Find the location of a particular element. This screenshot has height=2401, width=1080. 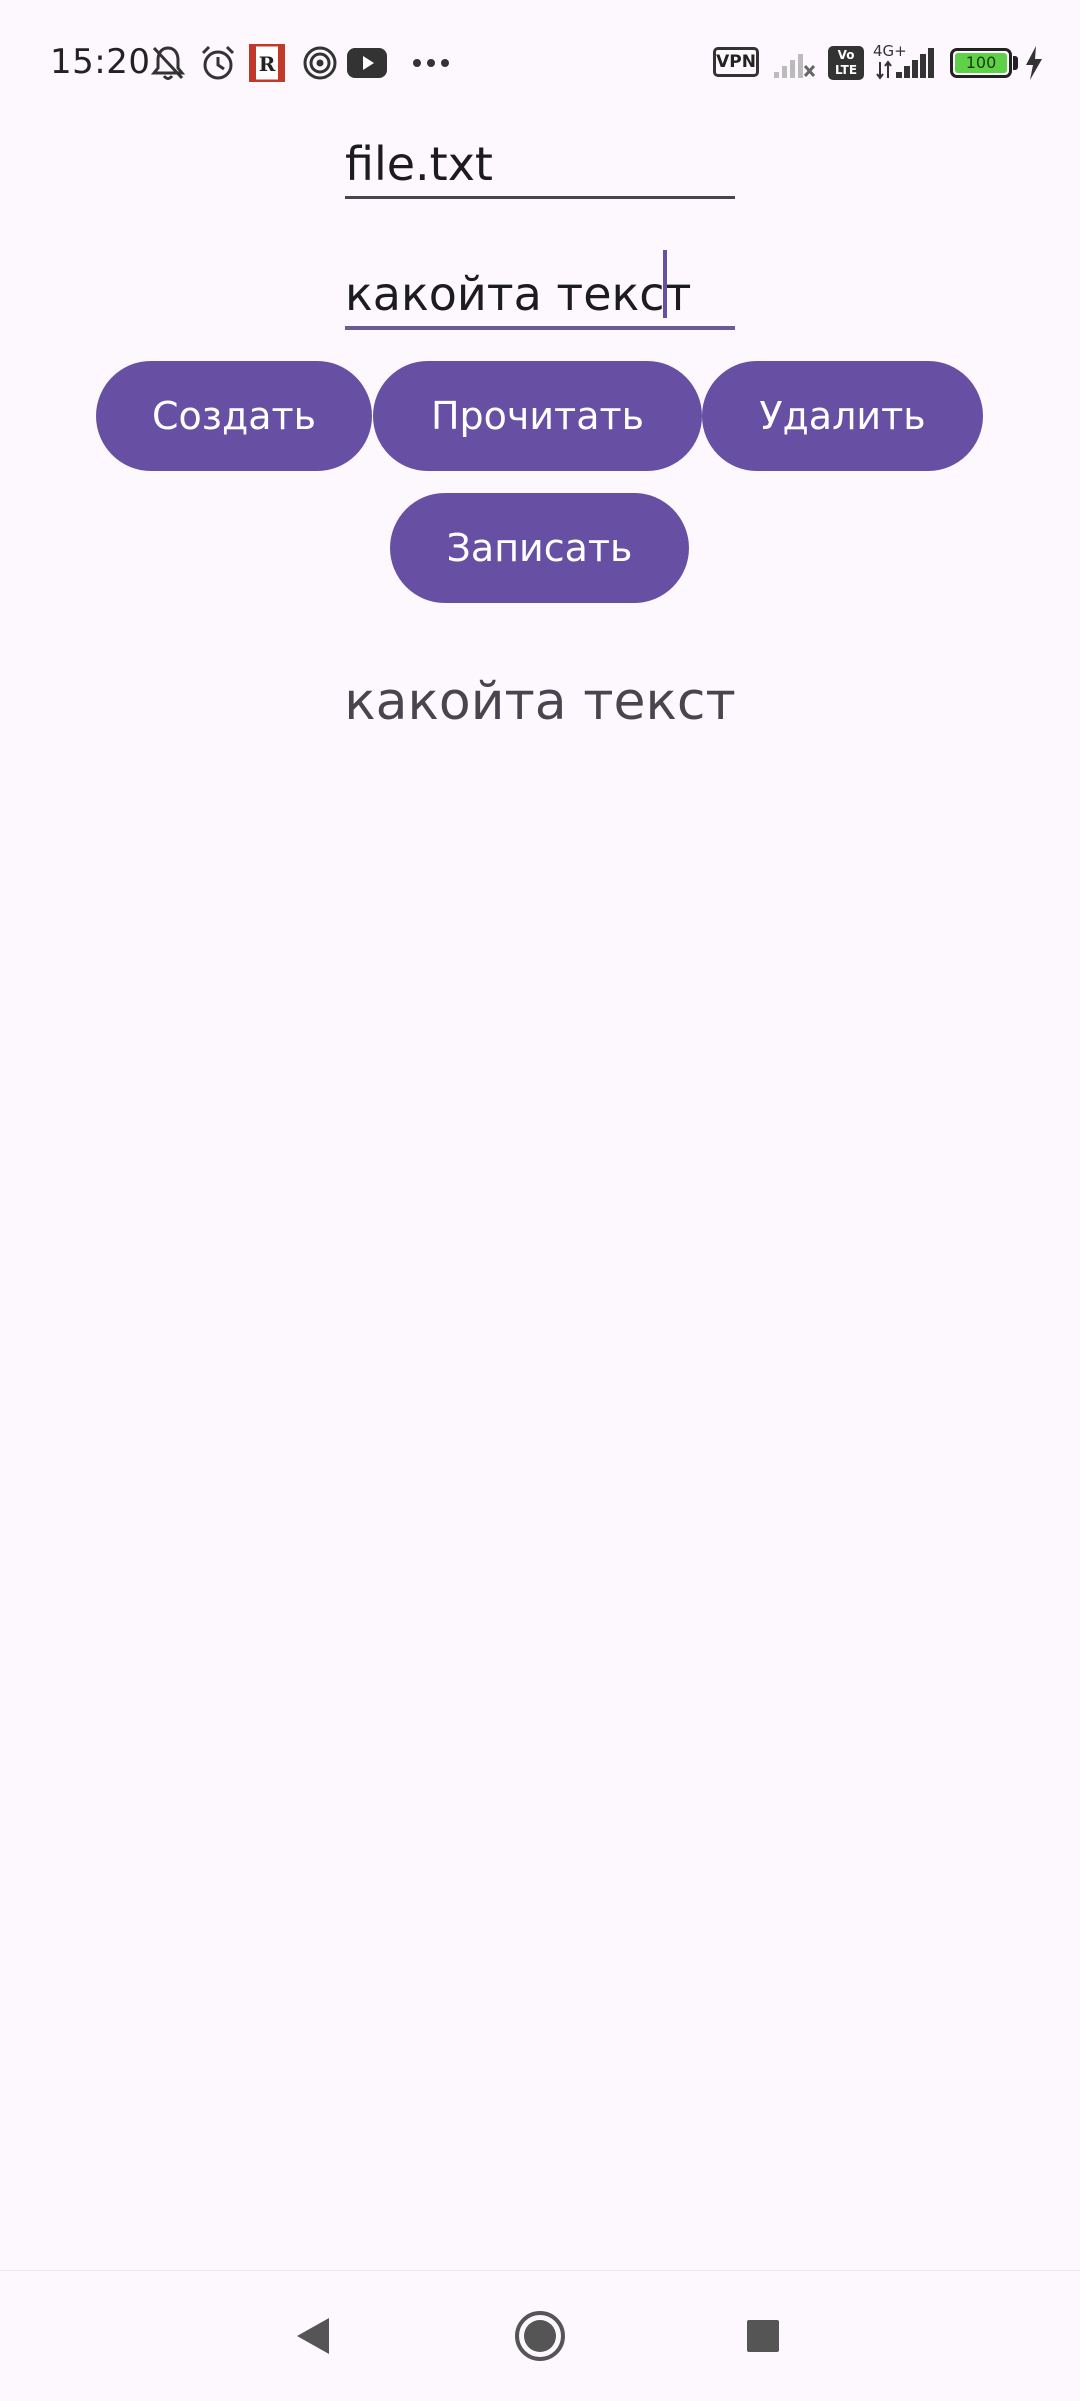

alarm-icon is located at coordinates (218, 62).